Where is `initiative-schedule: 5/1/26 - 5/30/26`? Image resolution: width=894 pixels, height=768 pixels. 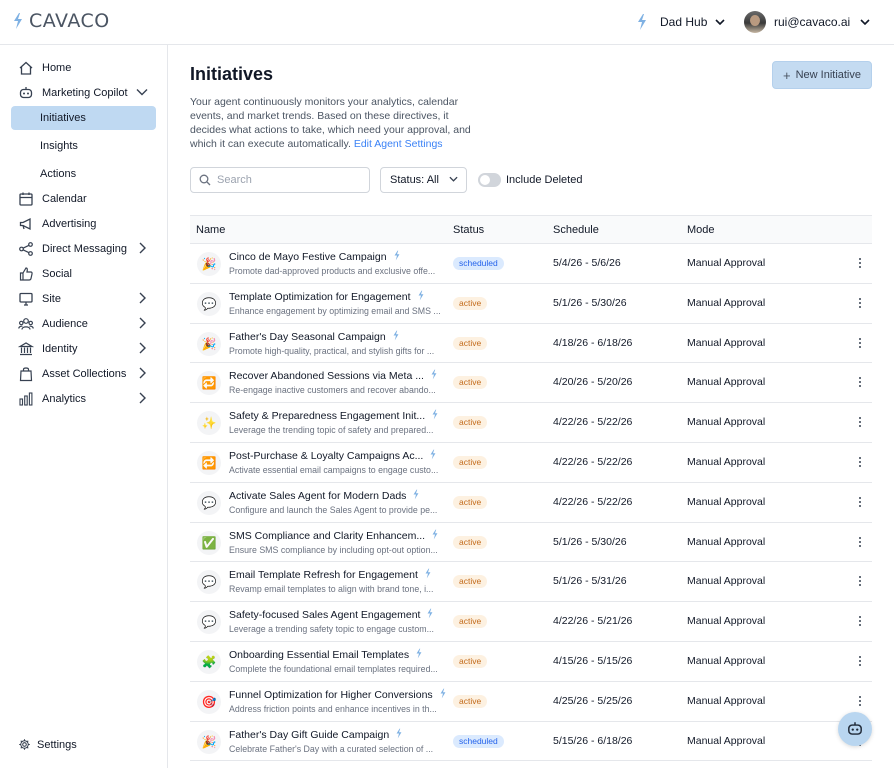 initiative-schedule: 5/1/26 - 5/30/26 is located at coordinates (590, 302).